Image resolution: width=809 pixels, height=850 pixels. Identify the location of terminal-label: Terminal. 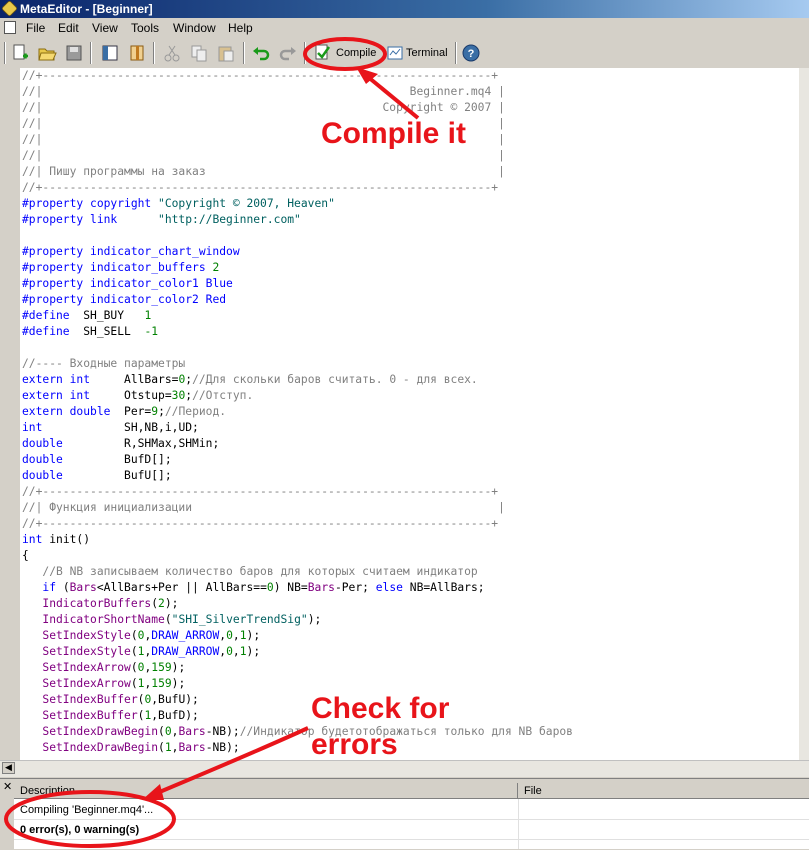
(427, 53).